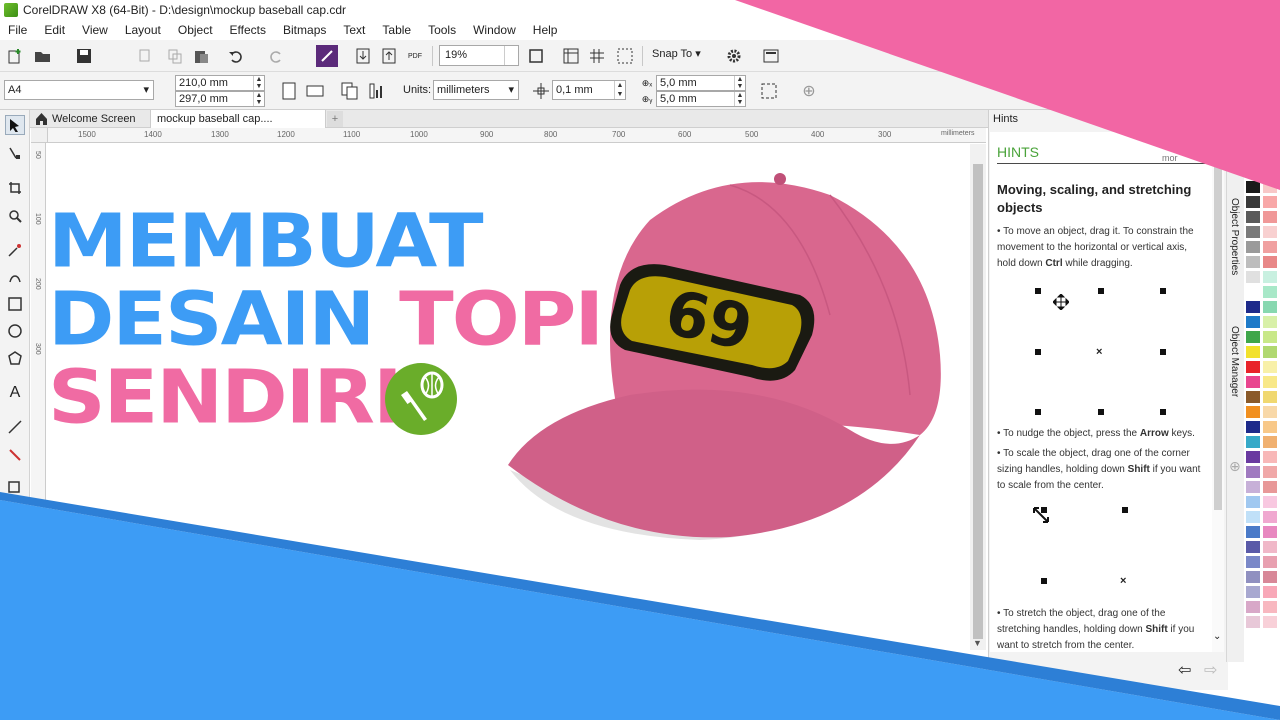  Describe the element at coordinates (479, 55) in the screenshot. I see `zoom-level-combo: 19%` at that location.